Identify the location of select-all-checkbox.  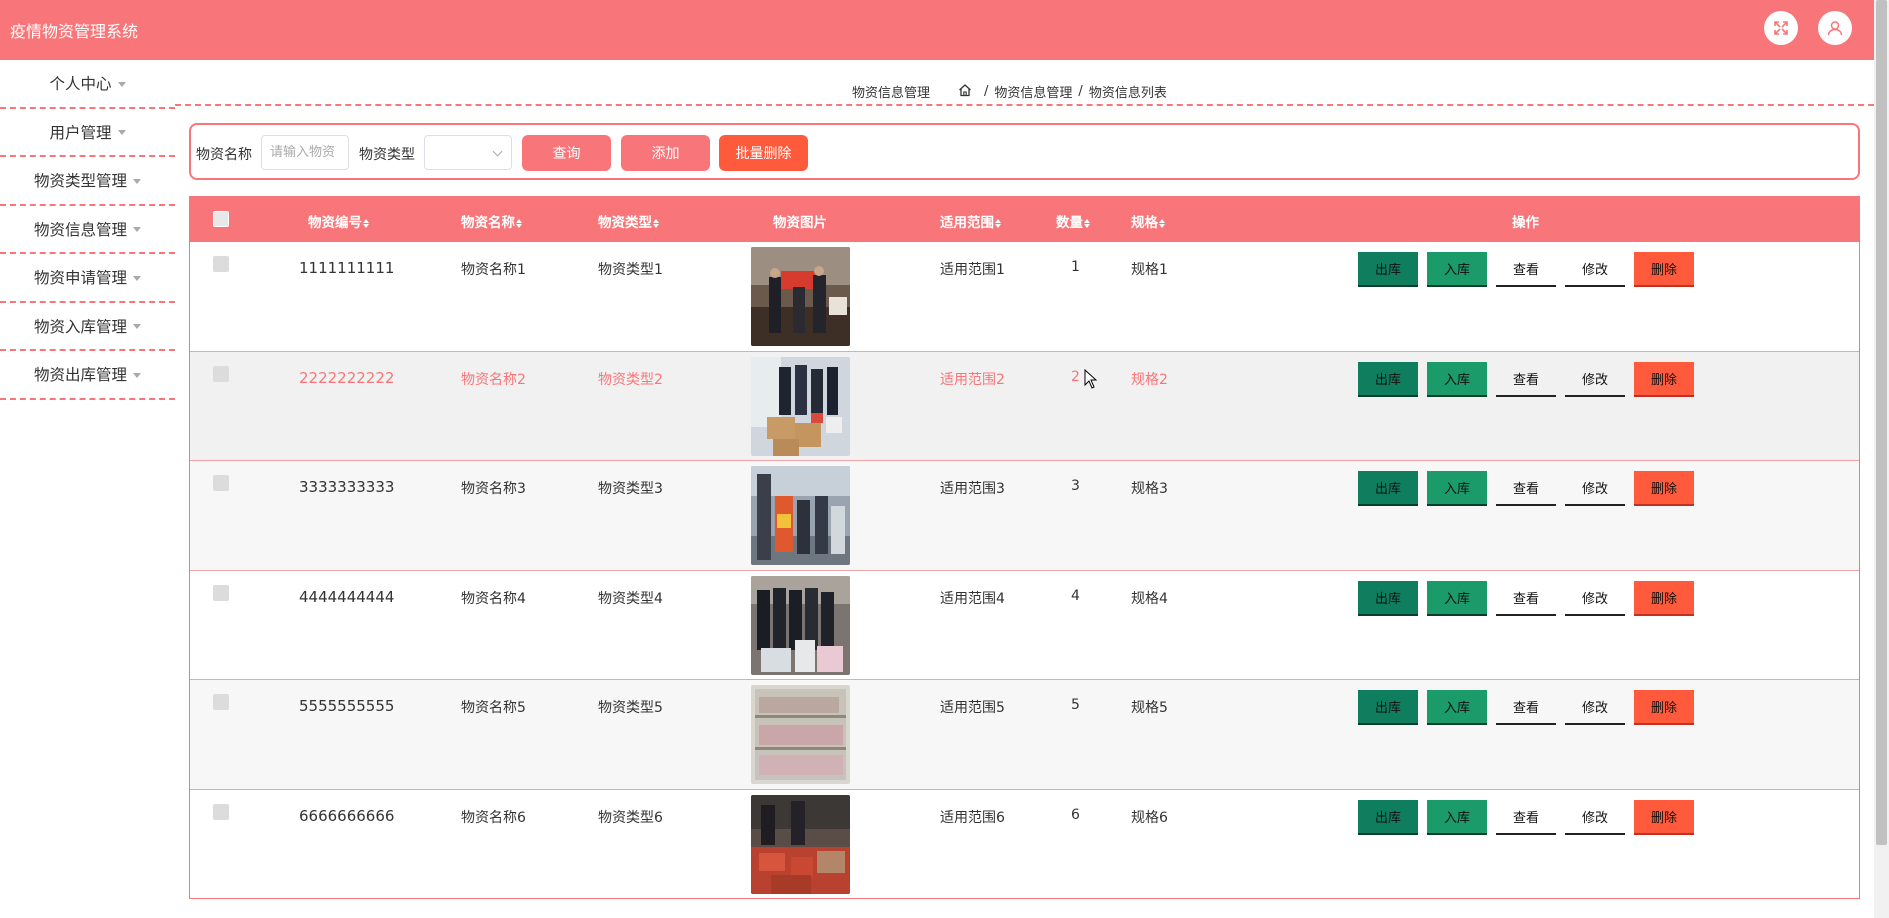
(221, 219).